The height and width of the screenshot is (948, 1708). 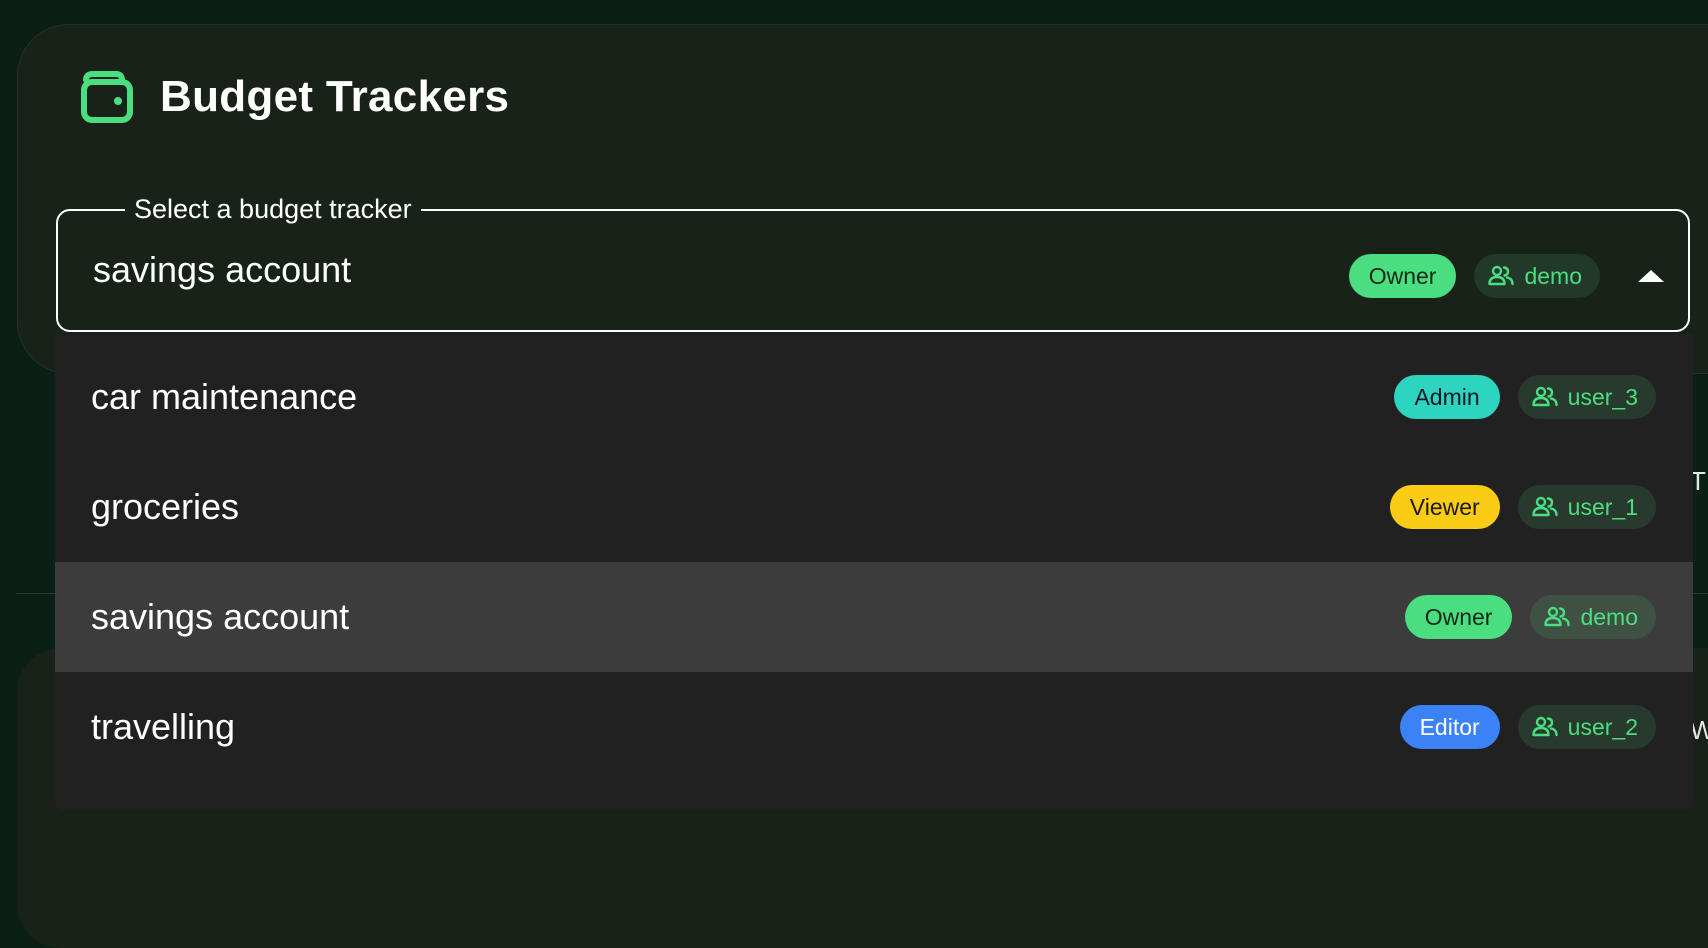 I want to click on option-label: car maintenance, so click(x=224, y=396).